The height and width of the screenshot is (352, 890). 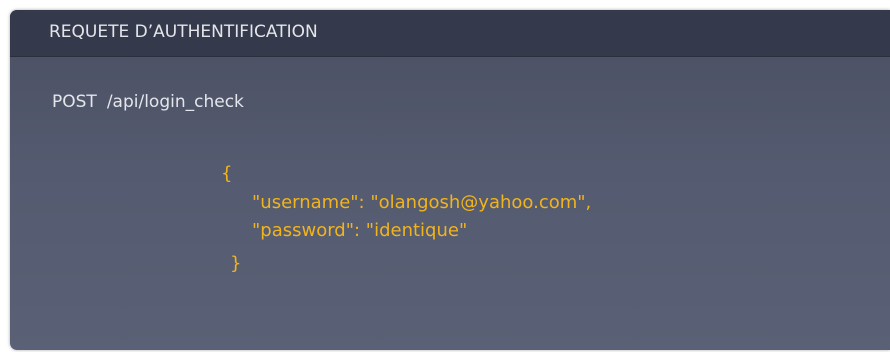 I want to click on json-close-brace: }, so click(x=236, y=263).